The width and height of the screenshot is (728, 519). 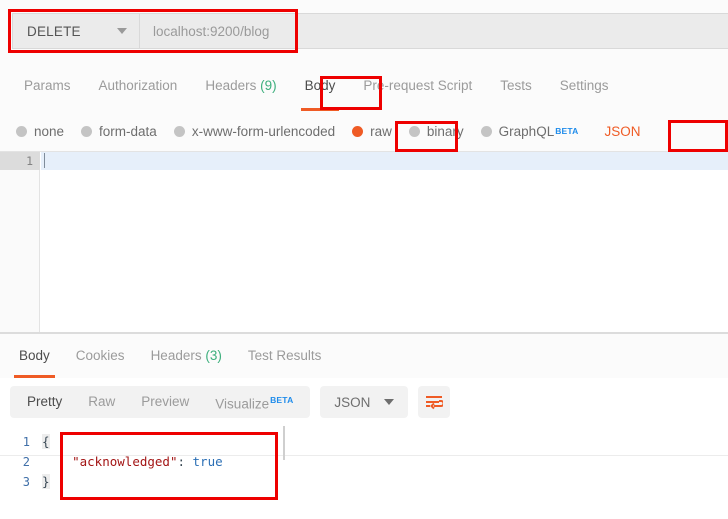 I want to click on code-line-number: 2, so click(x=26, y=462).